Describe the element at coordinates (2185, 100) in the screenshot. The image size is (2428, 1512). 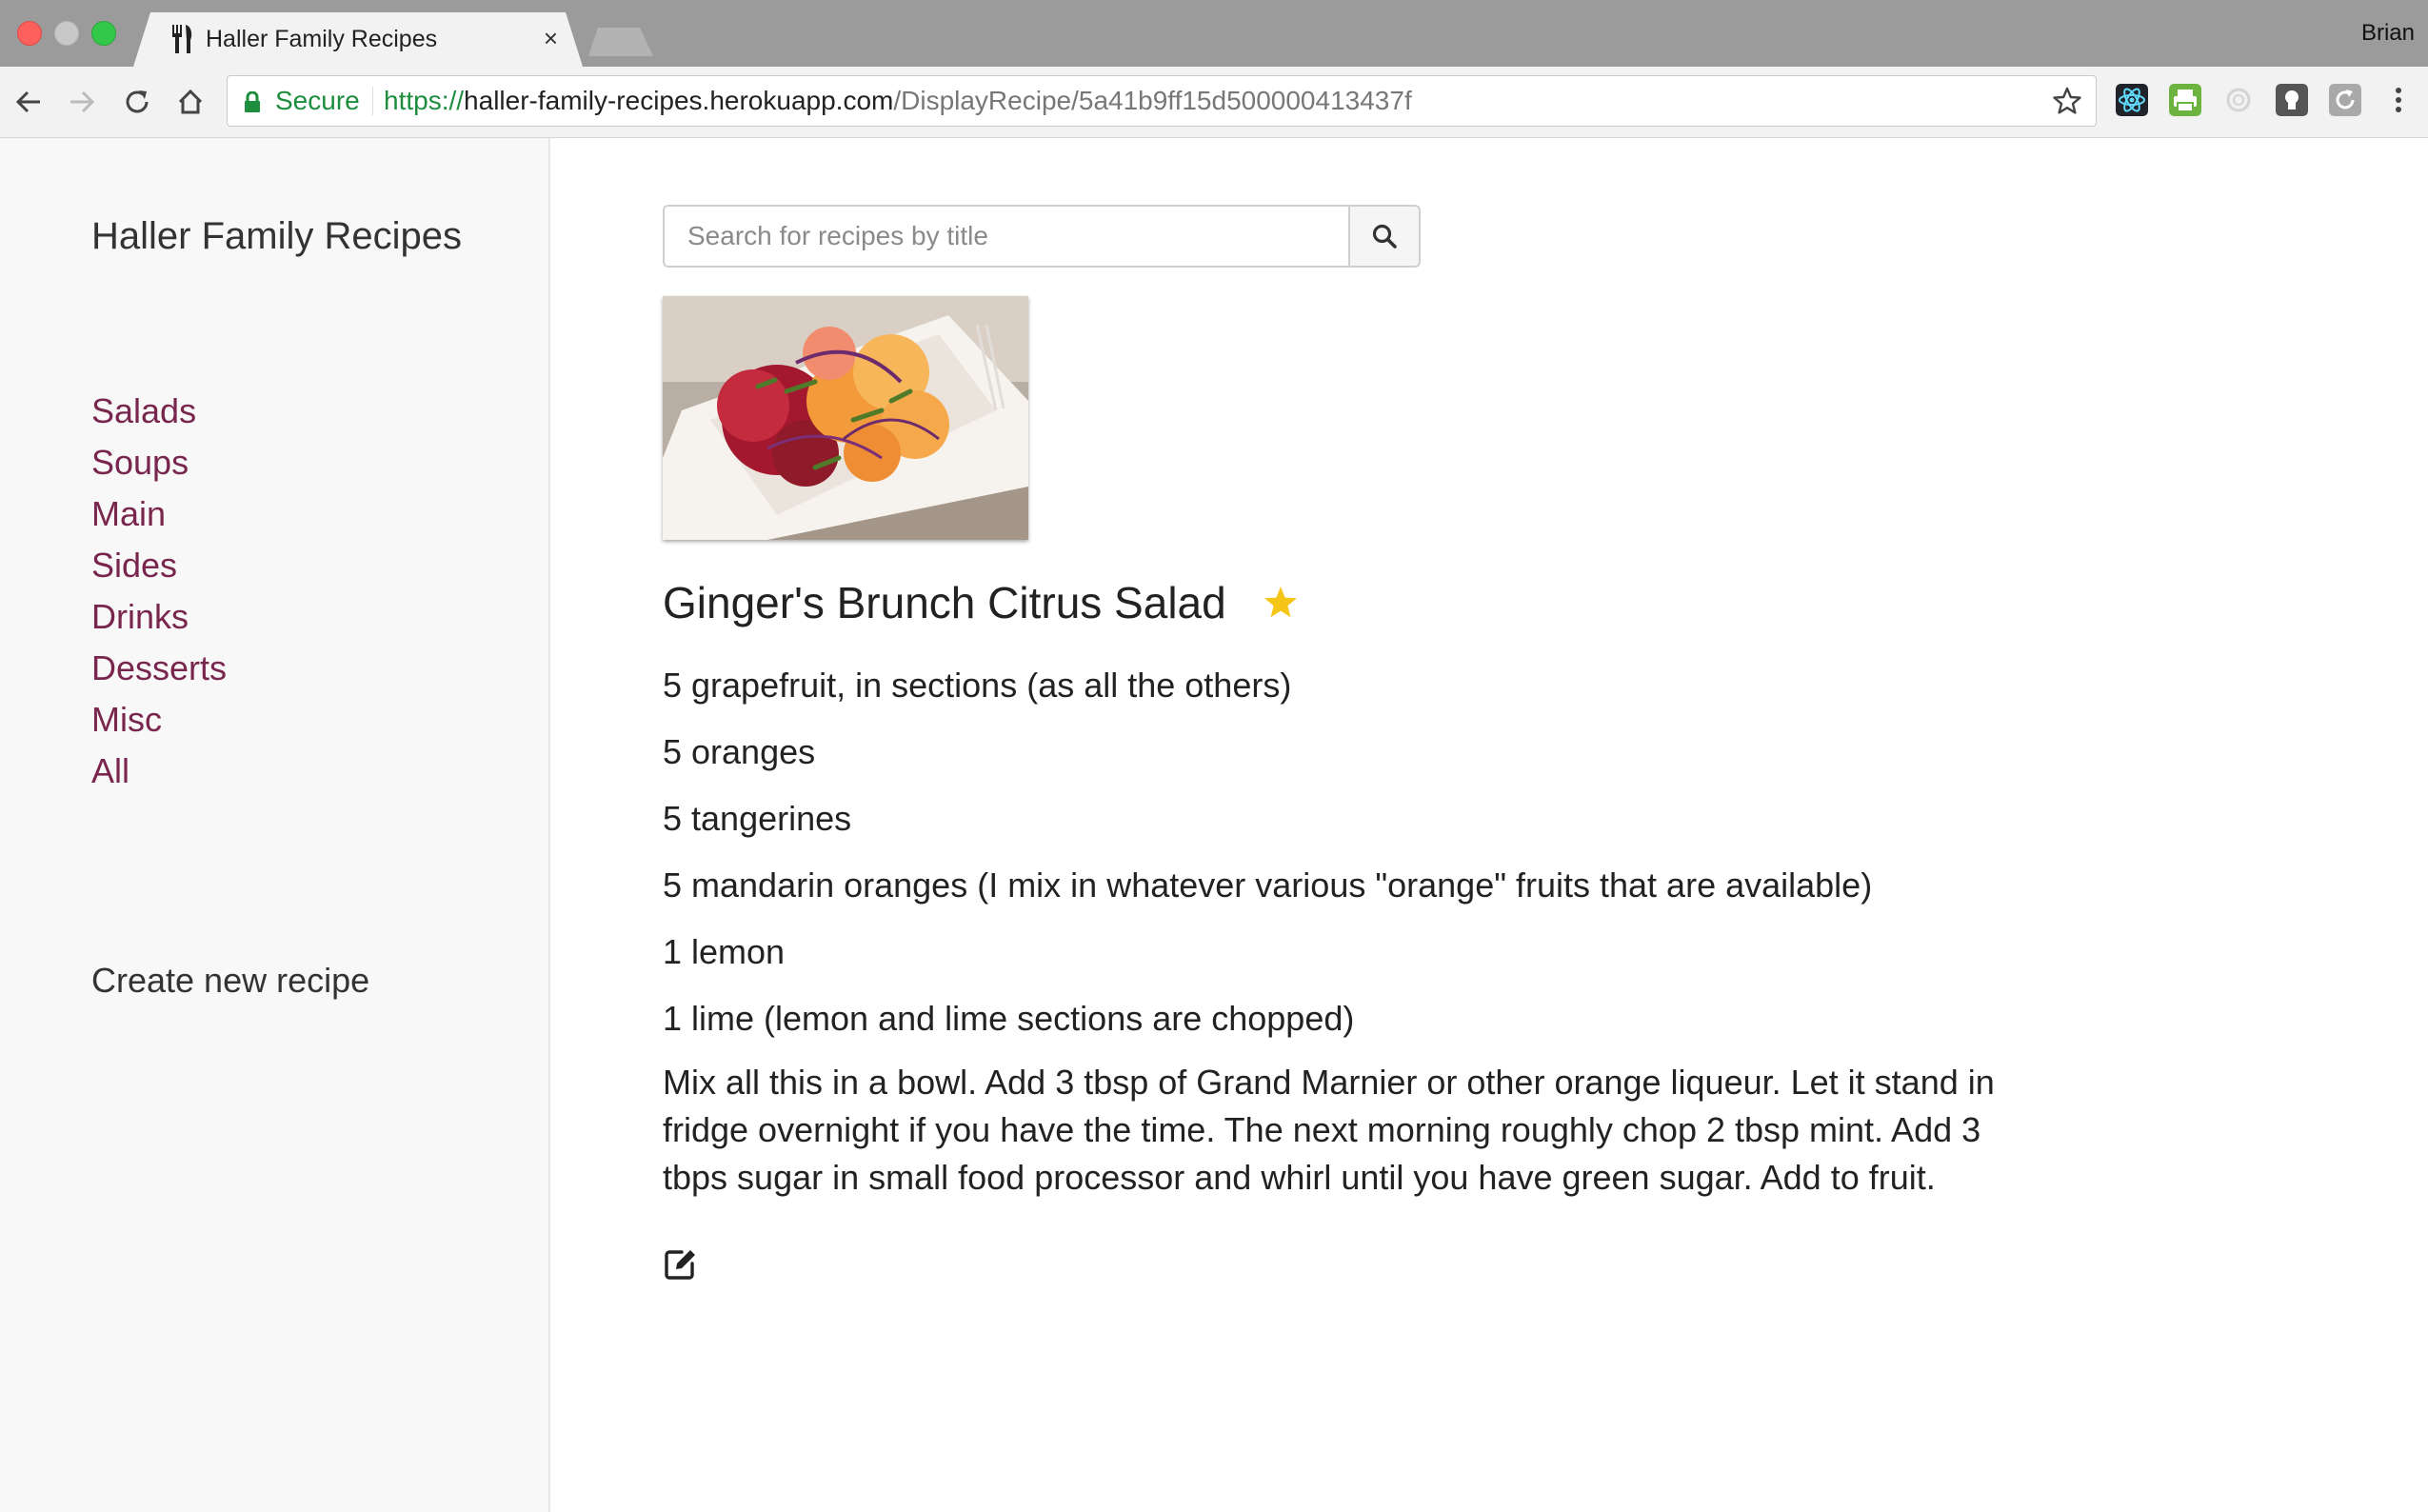
I see `print-extension-icon` at that location.